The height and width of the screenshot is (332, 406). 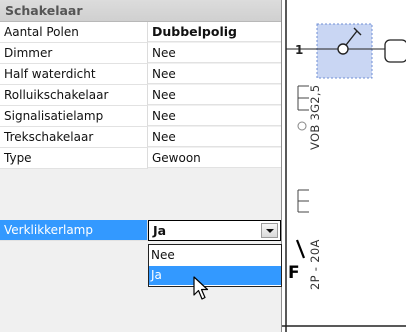 I want to click on property-grid-header: Schakelaar, so click(x=140, y=11).